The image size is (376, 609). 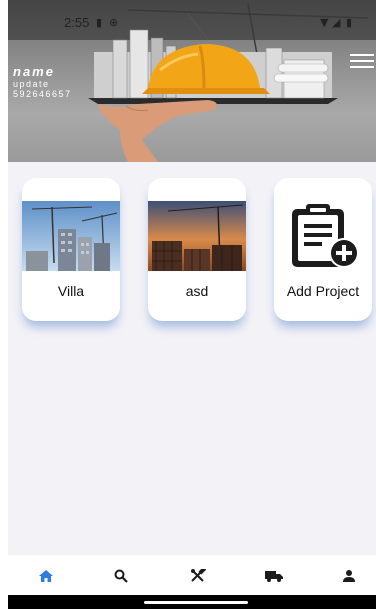 What do you see at coordinates (196, 602) in the screenshot?
I see `home-gesture-pill` at bounding box center [196, 602].